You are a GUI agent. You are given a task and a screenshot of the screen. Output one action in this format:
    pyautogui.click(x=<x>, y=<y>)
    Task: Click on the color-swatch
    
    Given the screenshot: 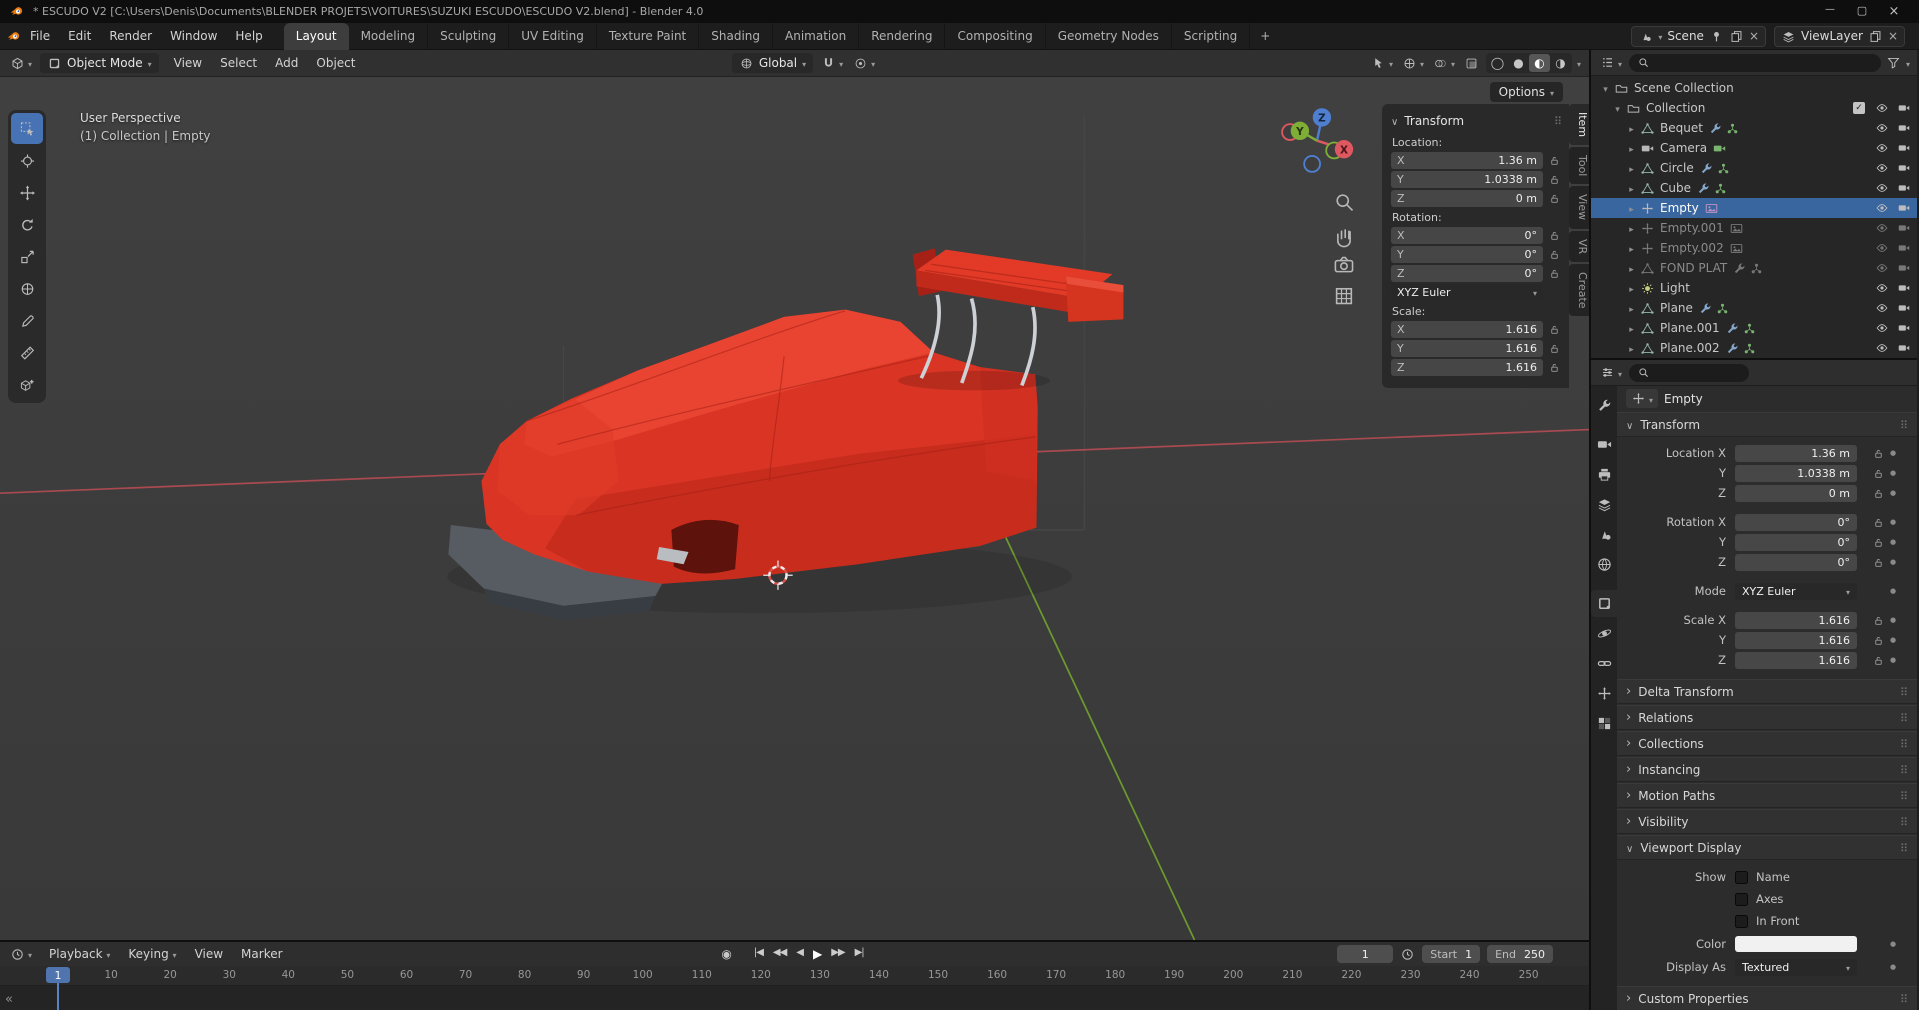 What is the action you would take?
    pyautogui.click(x=1796, y=944)
    